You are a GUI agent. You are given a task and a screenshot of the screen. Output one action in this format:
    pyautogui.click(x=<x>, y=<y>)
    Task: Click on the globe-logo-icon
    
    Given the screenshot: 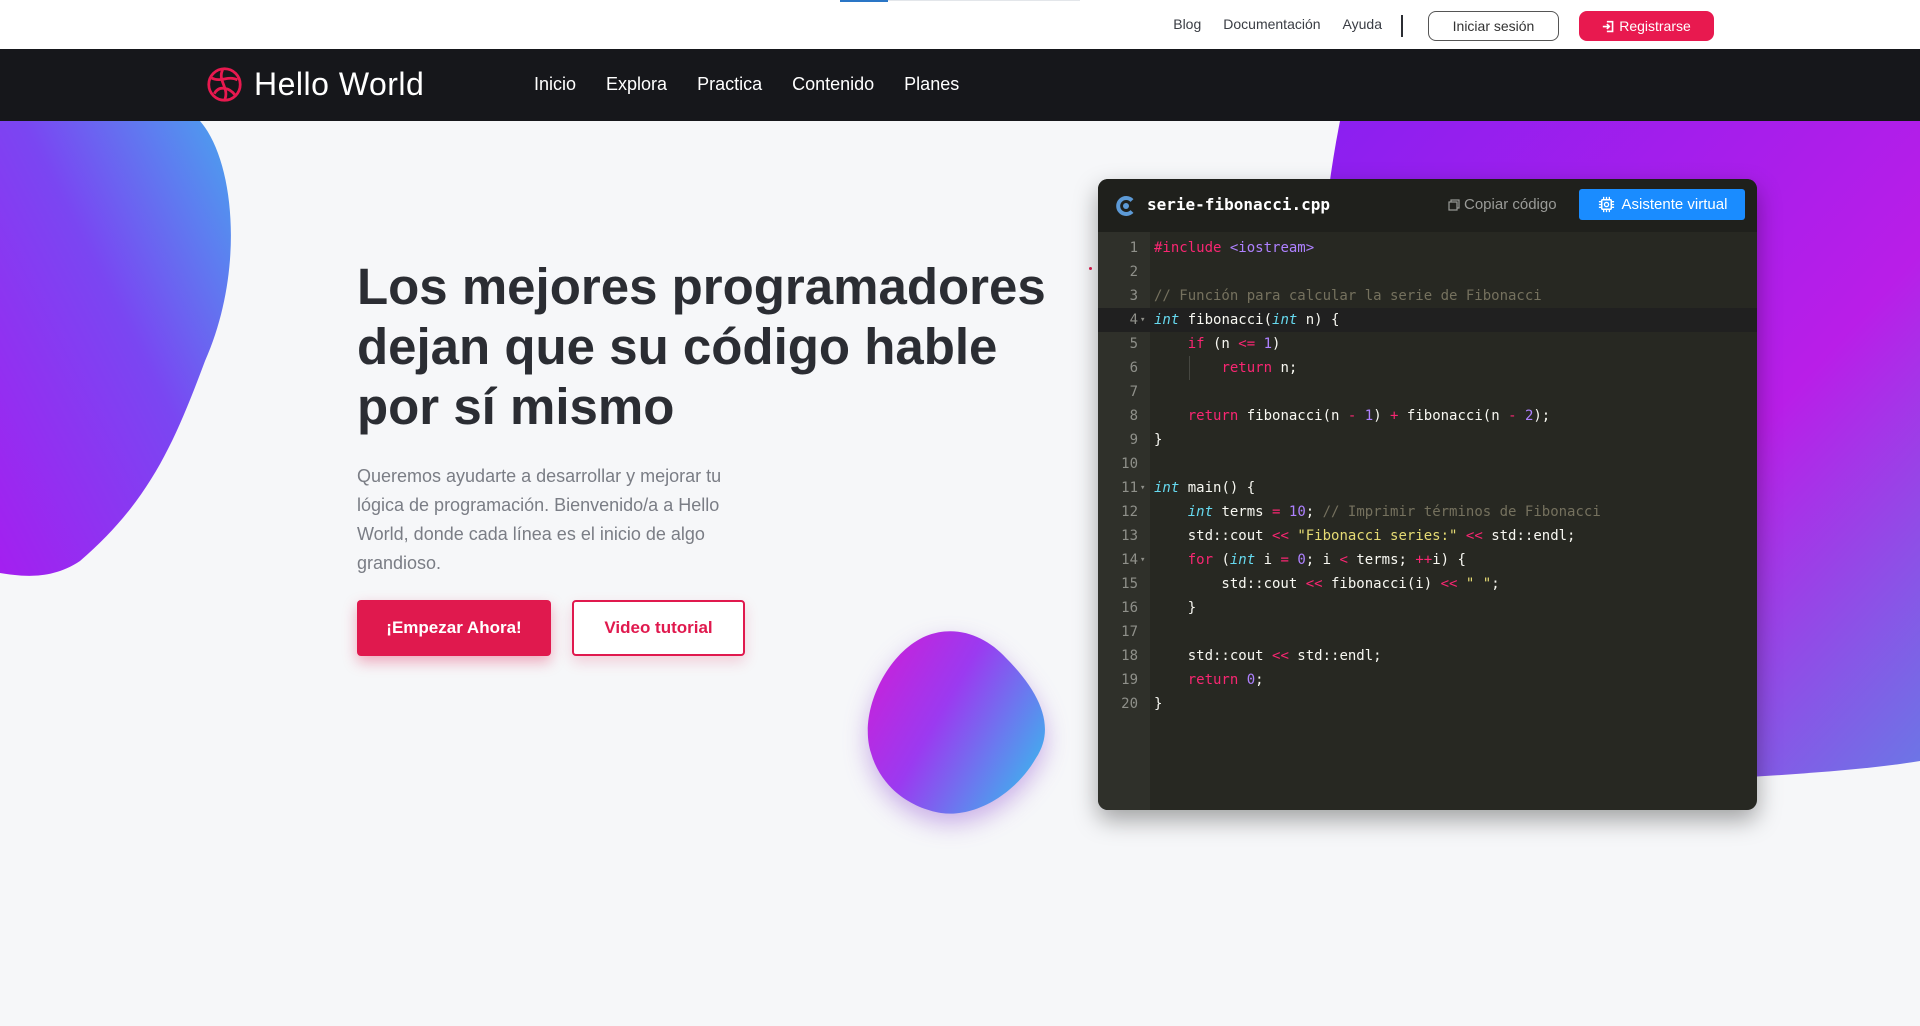 What is the action you would take?
    pyautogui.click(x=224, y=84)
    